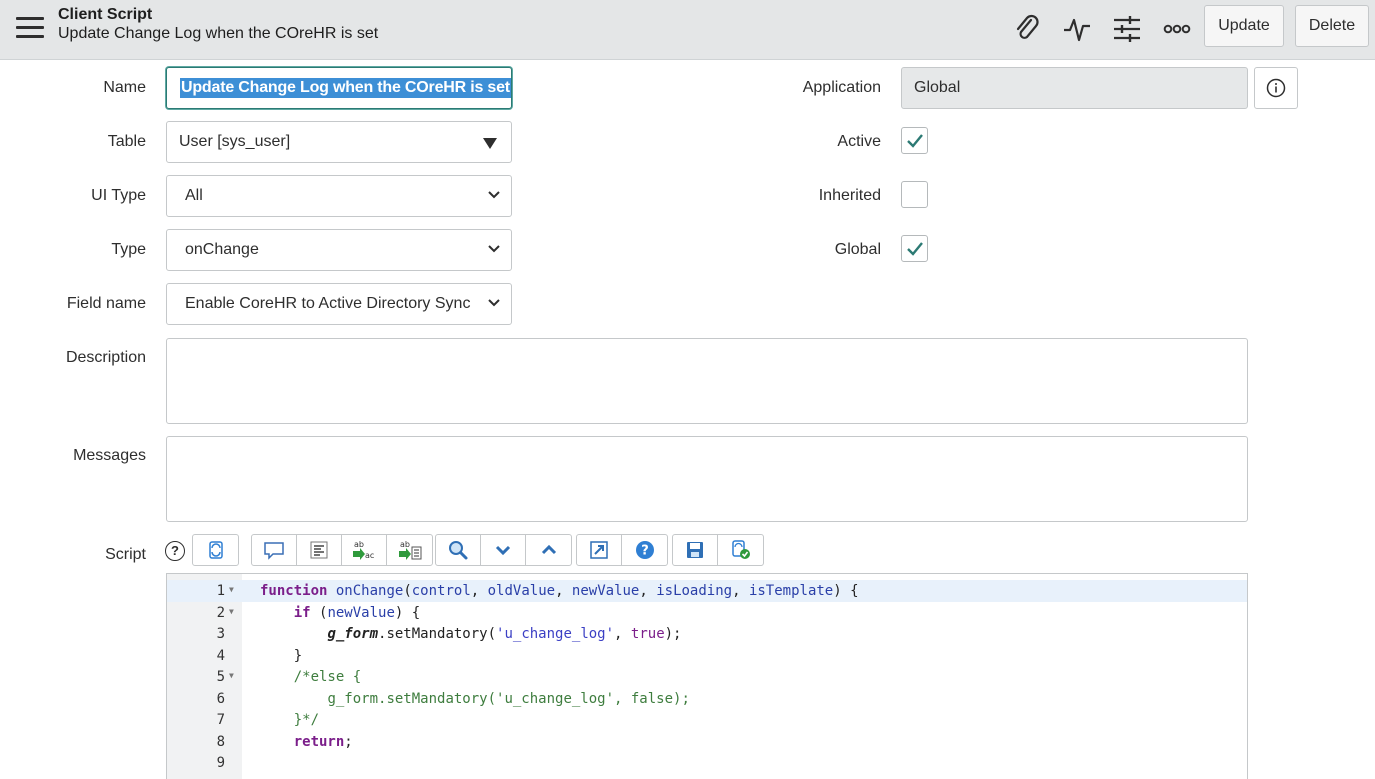  I want to click on active-checkbox, so click(914, 140).